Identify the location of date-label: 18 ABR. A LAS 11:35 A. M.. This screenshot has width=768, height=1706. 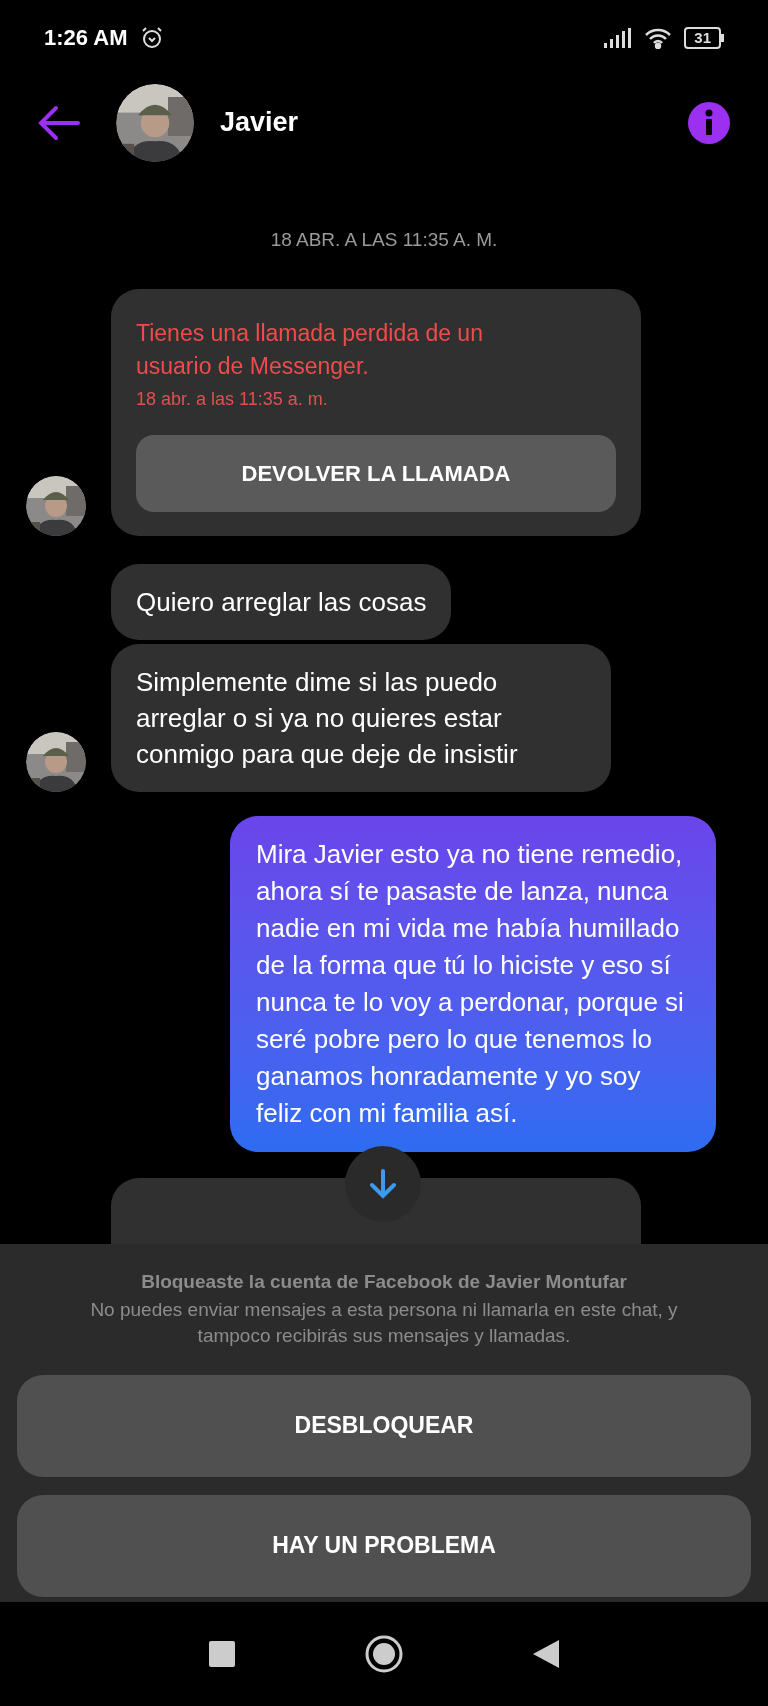
(384, 240).